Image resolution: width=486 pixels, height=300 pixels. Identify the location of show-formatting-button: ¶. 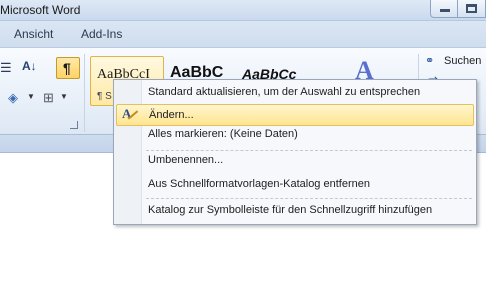
(68, 68).